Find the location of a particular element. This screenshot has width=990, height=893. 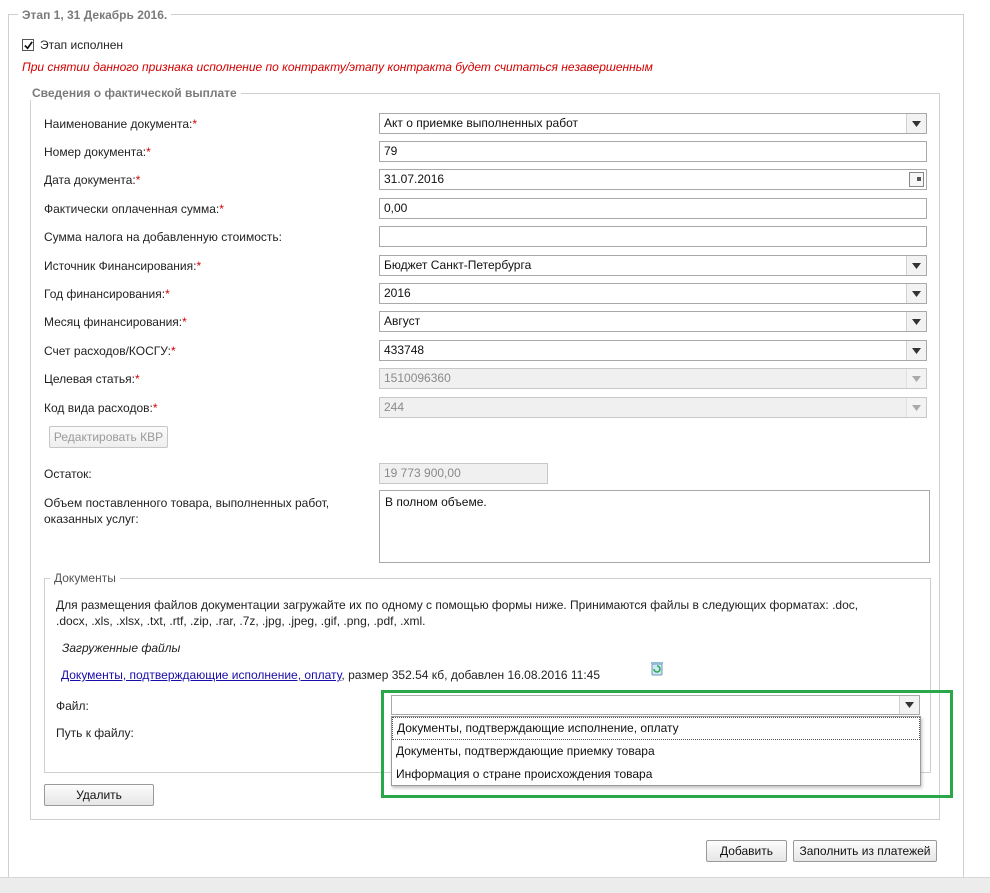

funding-month-select: Август is located at coordinates (653, 321).